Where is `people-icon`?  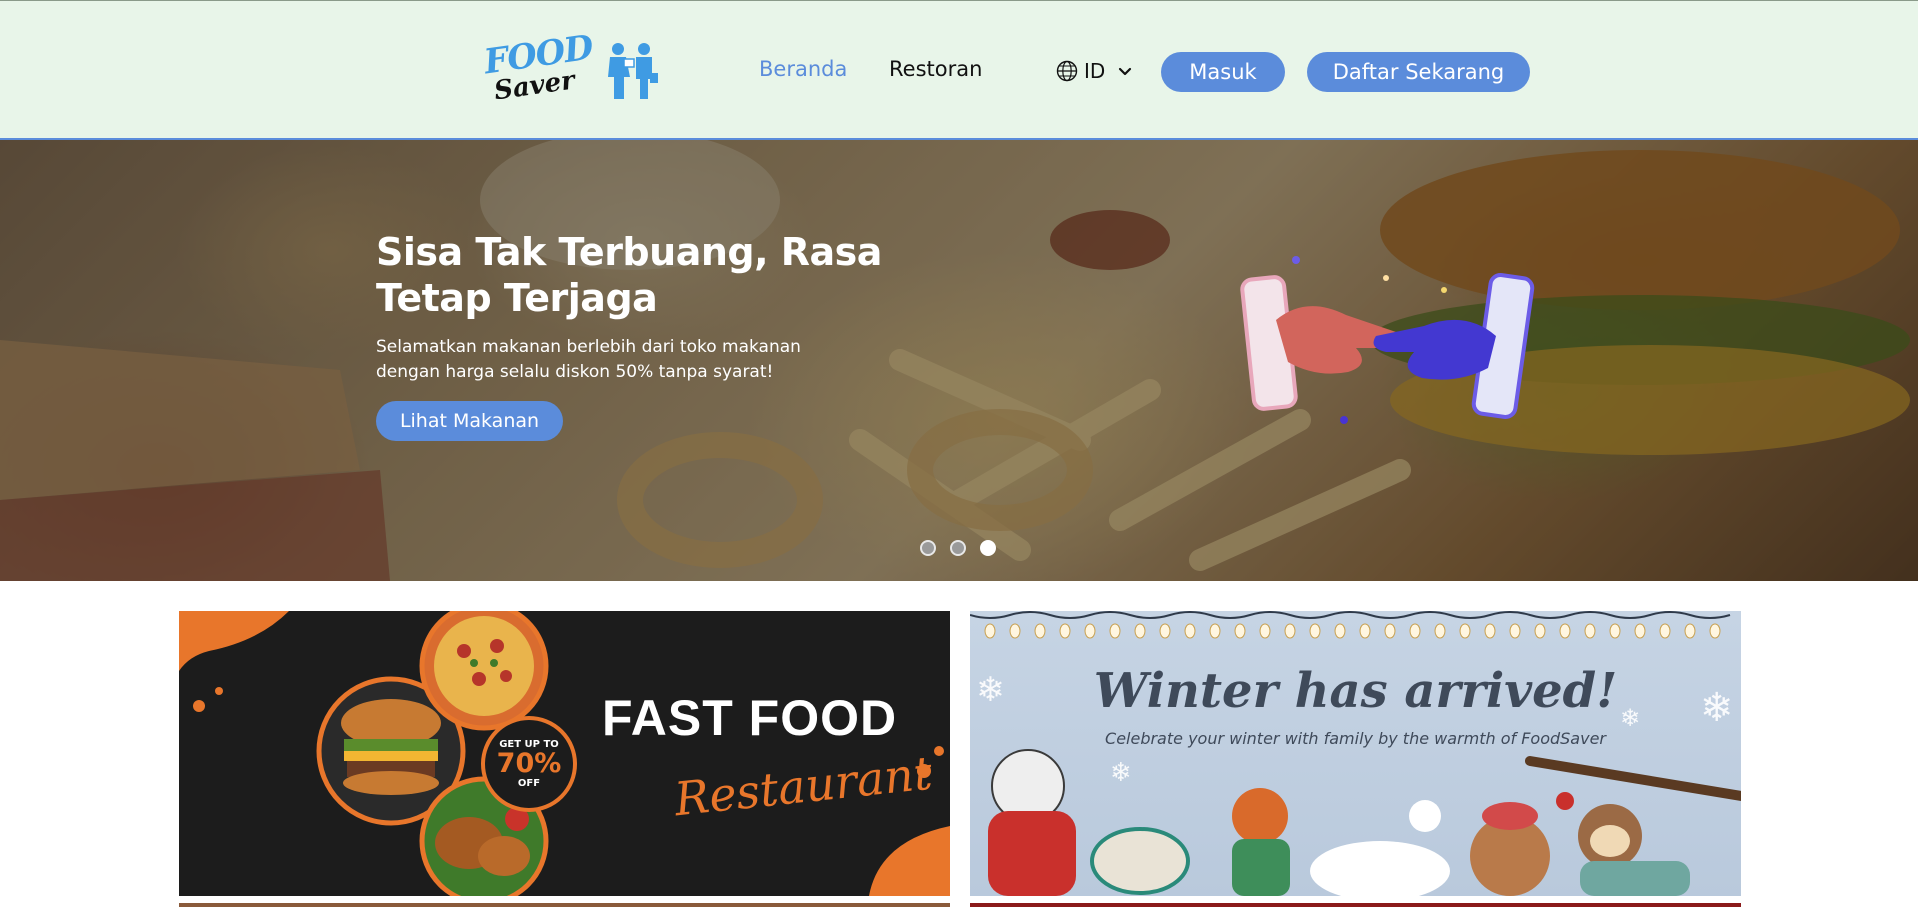
people-icon is located at coordinates (633, 71).